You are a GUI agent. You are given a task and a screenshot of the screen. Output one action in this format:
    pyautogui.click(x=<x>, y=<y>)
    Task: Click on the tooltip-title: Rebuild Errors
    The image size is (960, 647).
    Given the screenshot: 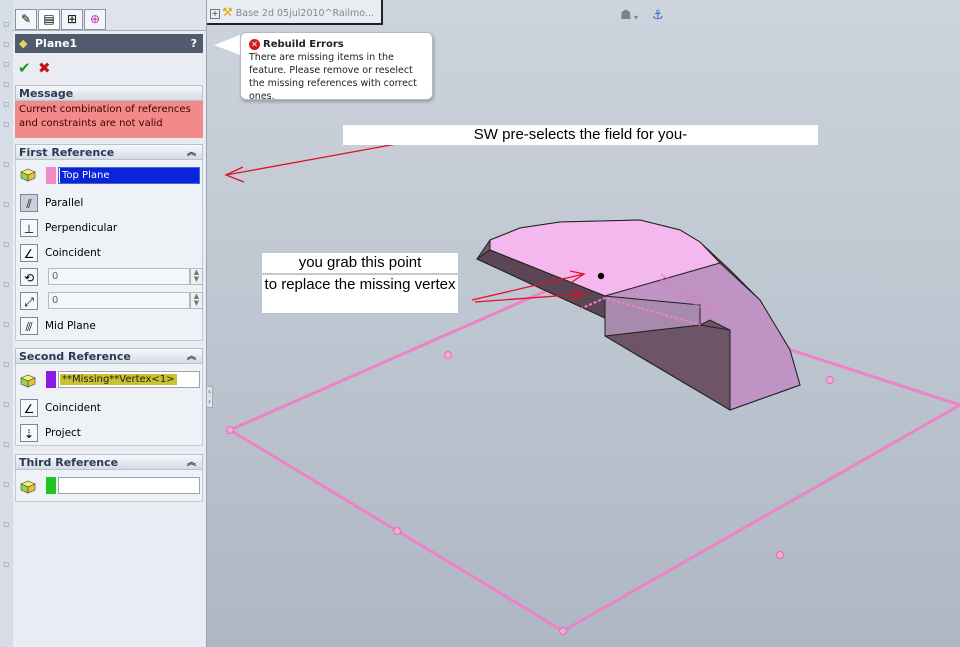 What is the action you would take?
    pyautogui.click(x=303, y=44)
    